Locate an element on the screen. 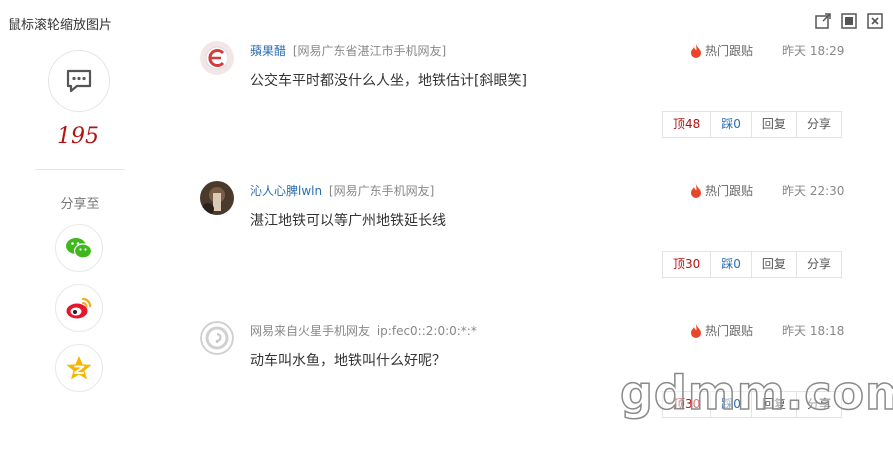  wechat-icon is located at coordinates (79, 248).